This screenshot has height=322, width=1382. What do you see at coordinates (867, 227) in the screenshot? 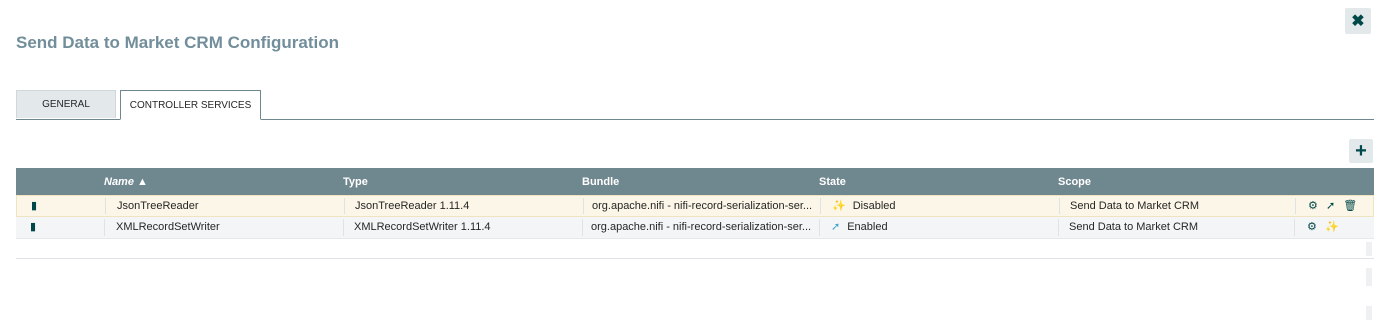
I see `state-label: Enabled` at bounding box center [867, 227].